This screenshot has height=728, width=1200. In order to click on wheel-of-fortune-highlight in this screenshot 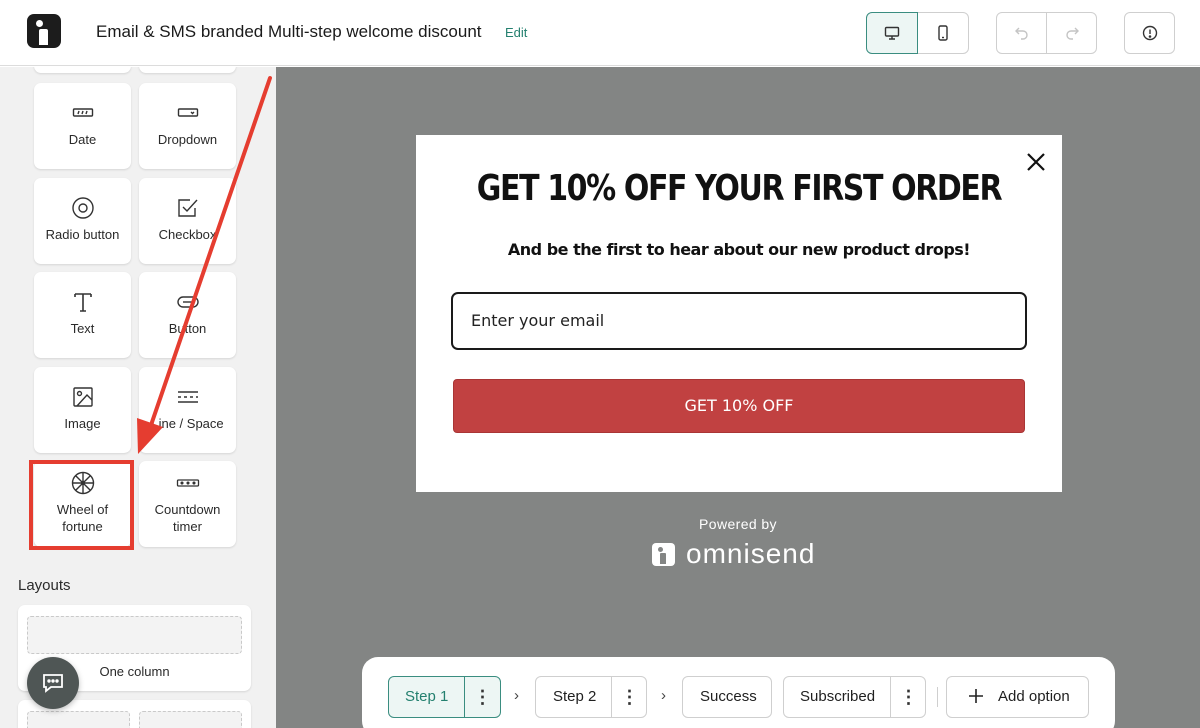, I will do `click(81, 505)`.